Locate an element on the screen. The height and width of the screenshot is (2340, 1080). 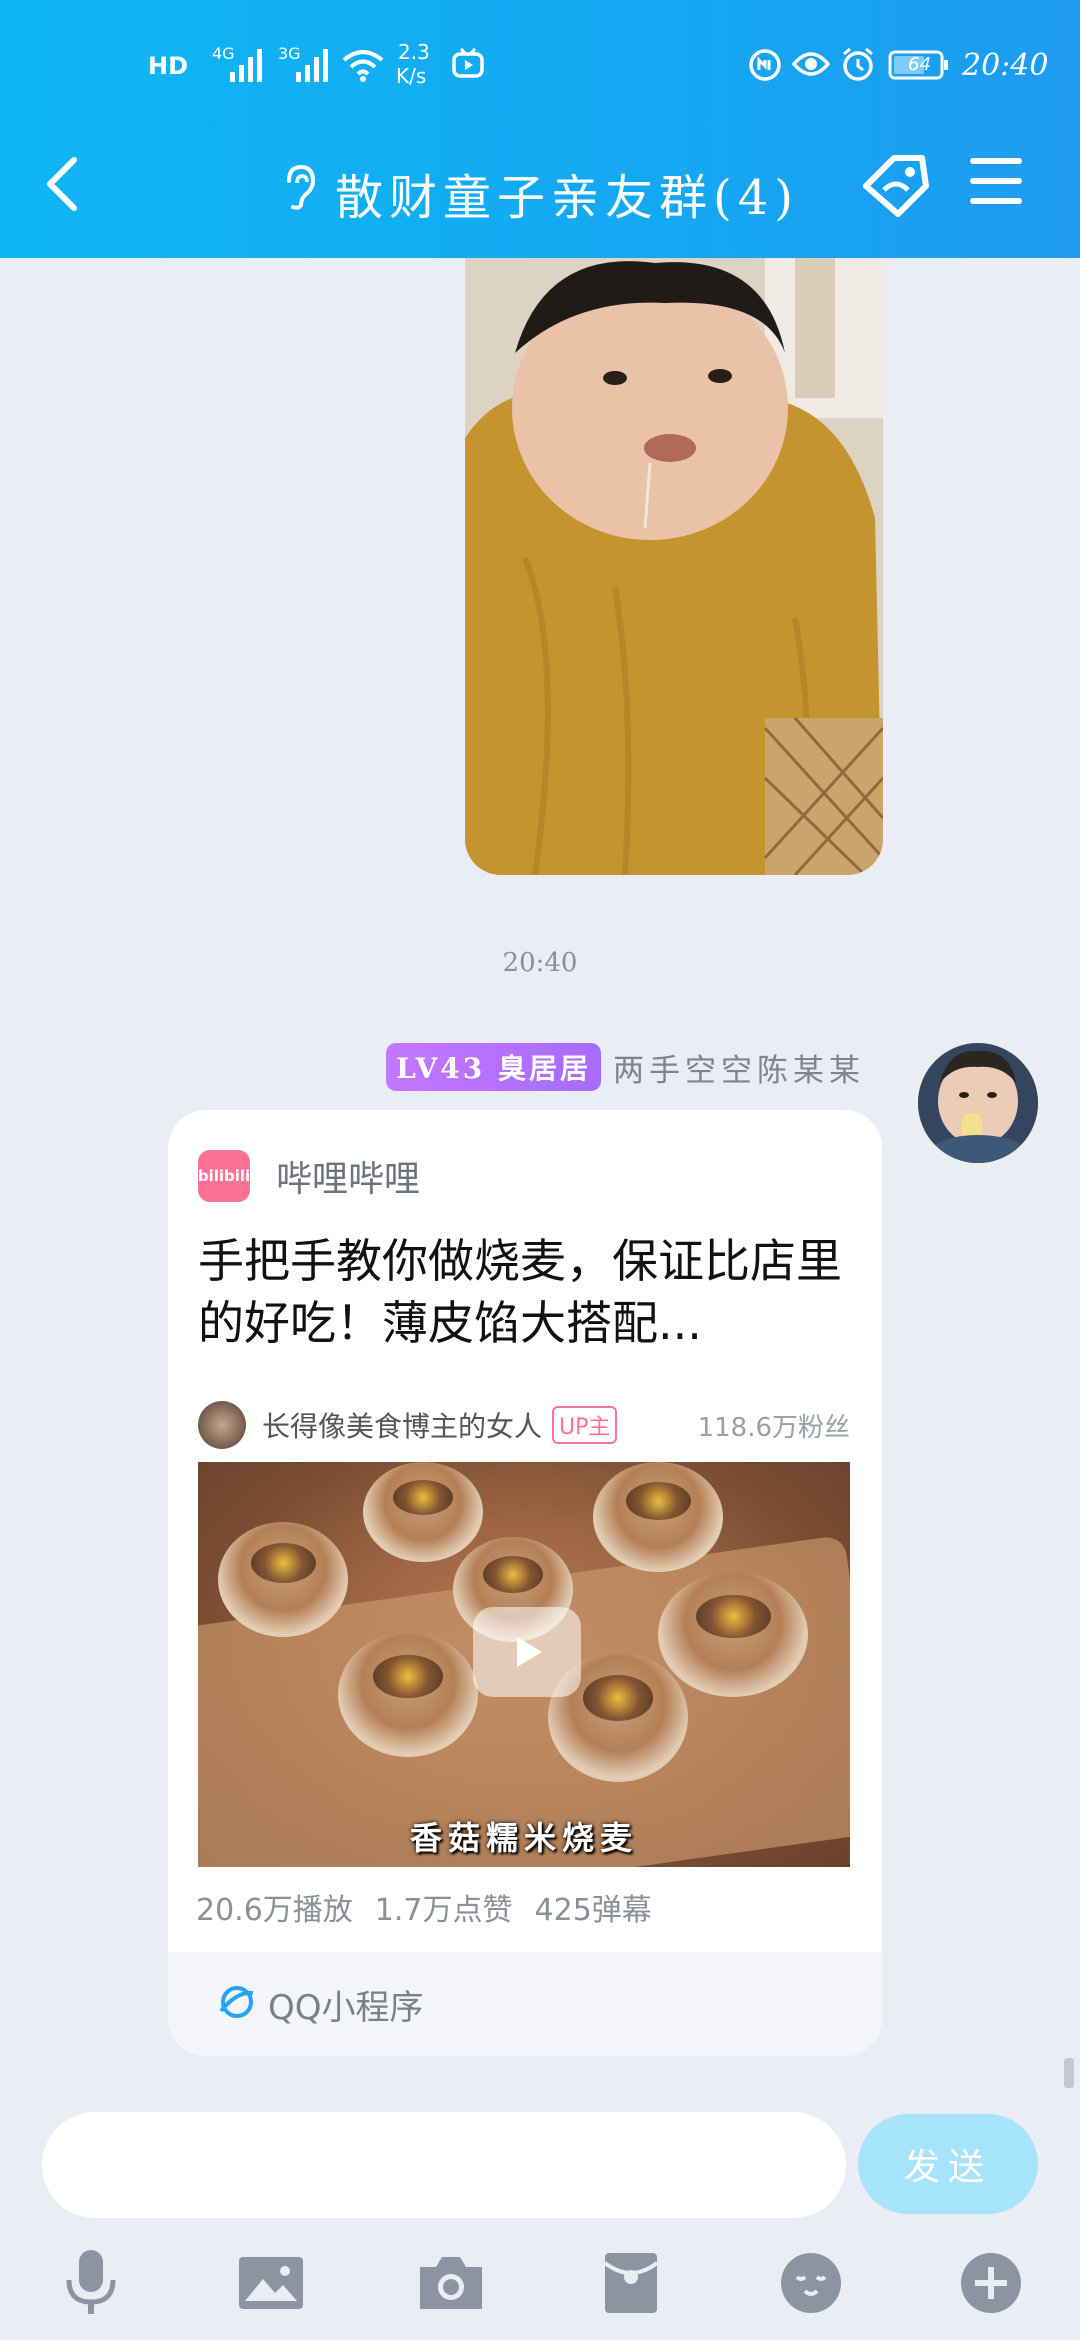
baby-photo is located at coordinates (674, 566).